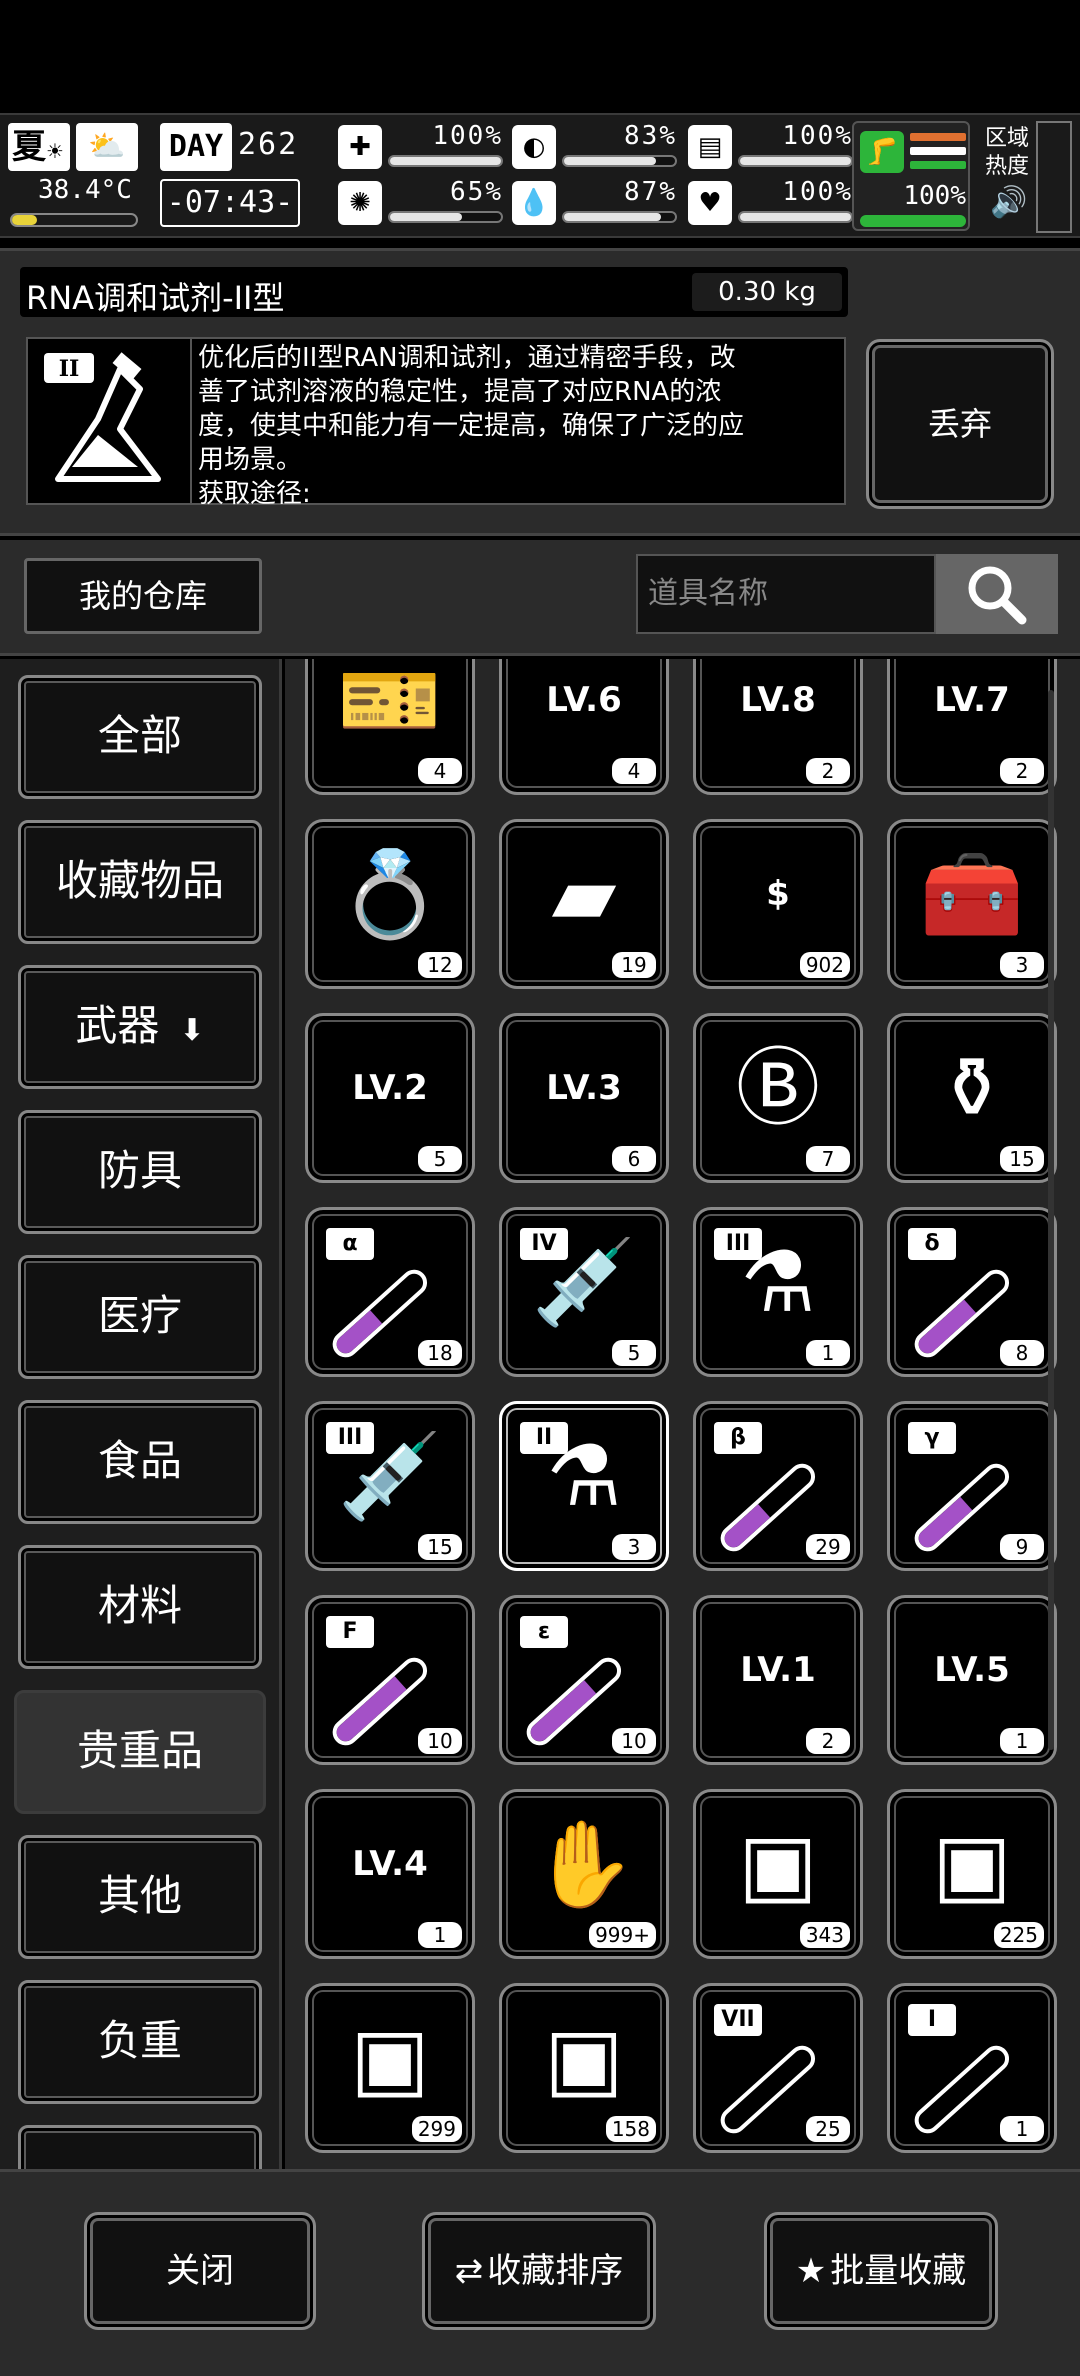 The width and height of the screenshot is (1080, 2376). What do you see at coordinates (934, 196) in the screenshot?
I see `stamina-value: 100%` at bounding box center [934, 196].